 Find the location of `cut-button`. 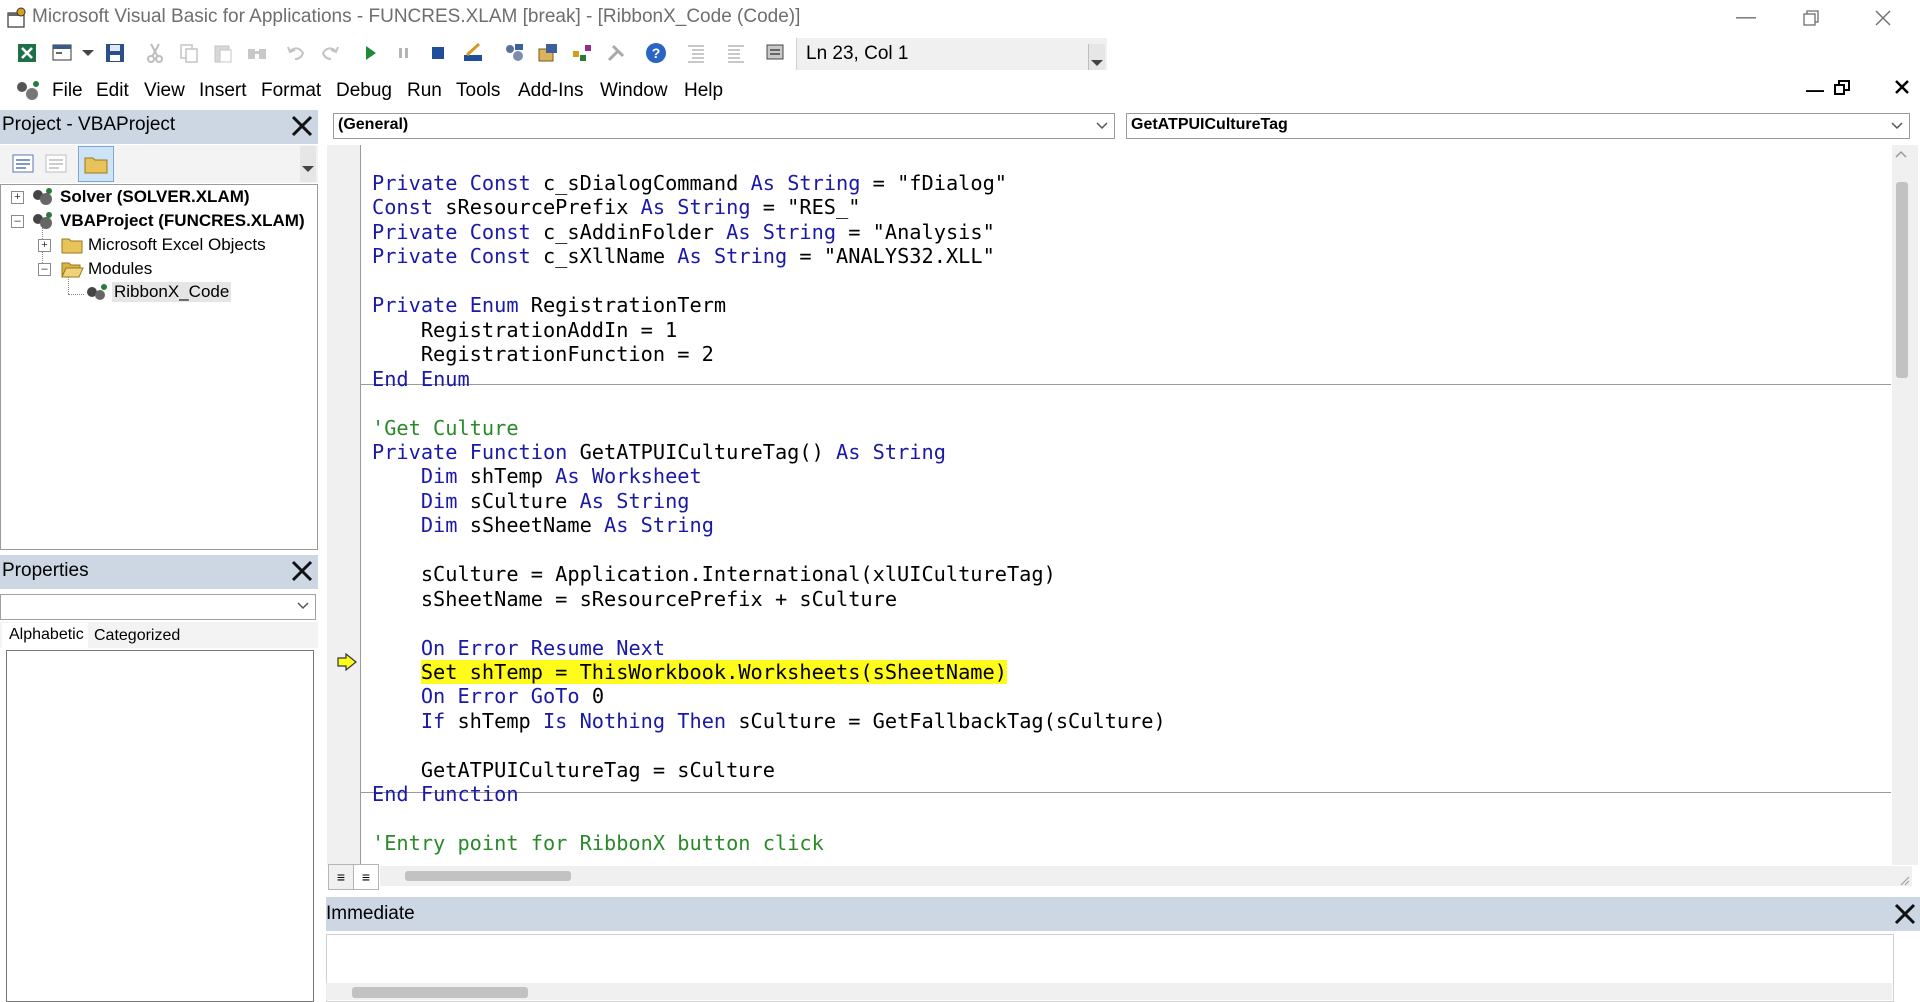

cut-button is located at coordinates (155, 53).